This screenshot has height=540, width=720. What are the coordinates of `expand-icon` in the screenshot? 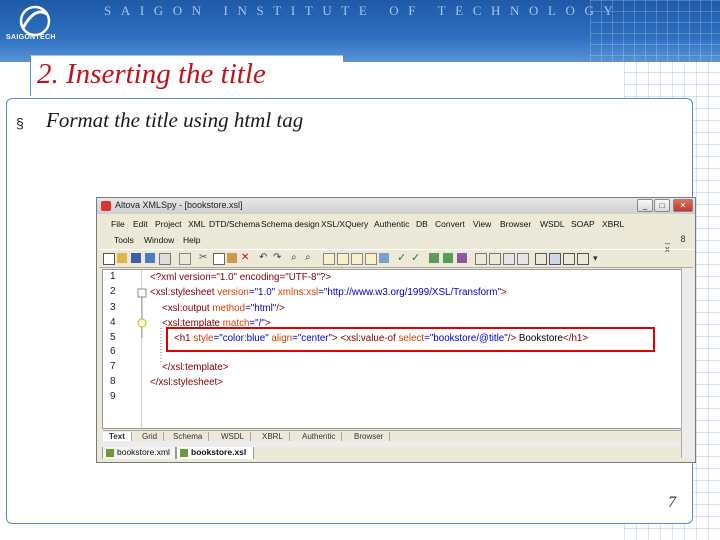 It's located at (495, 259).